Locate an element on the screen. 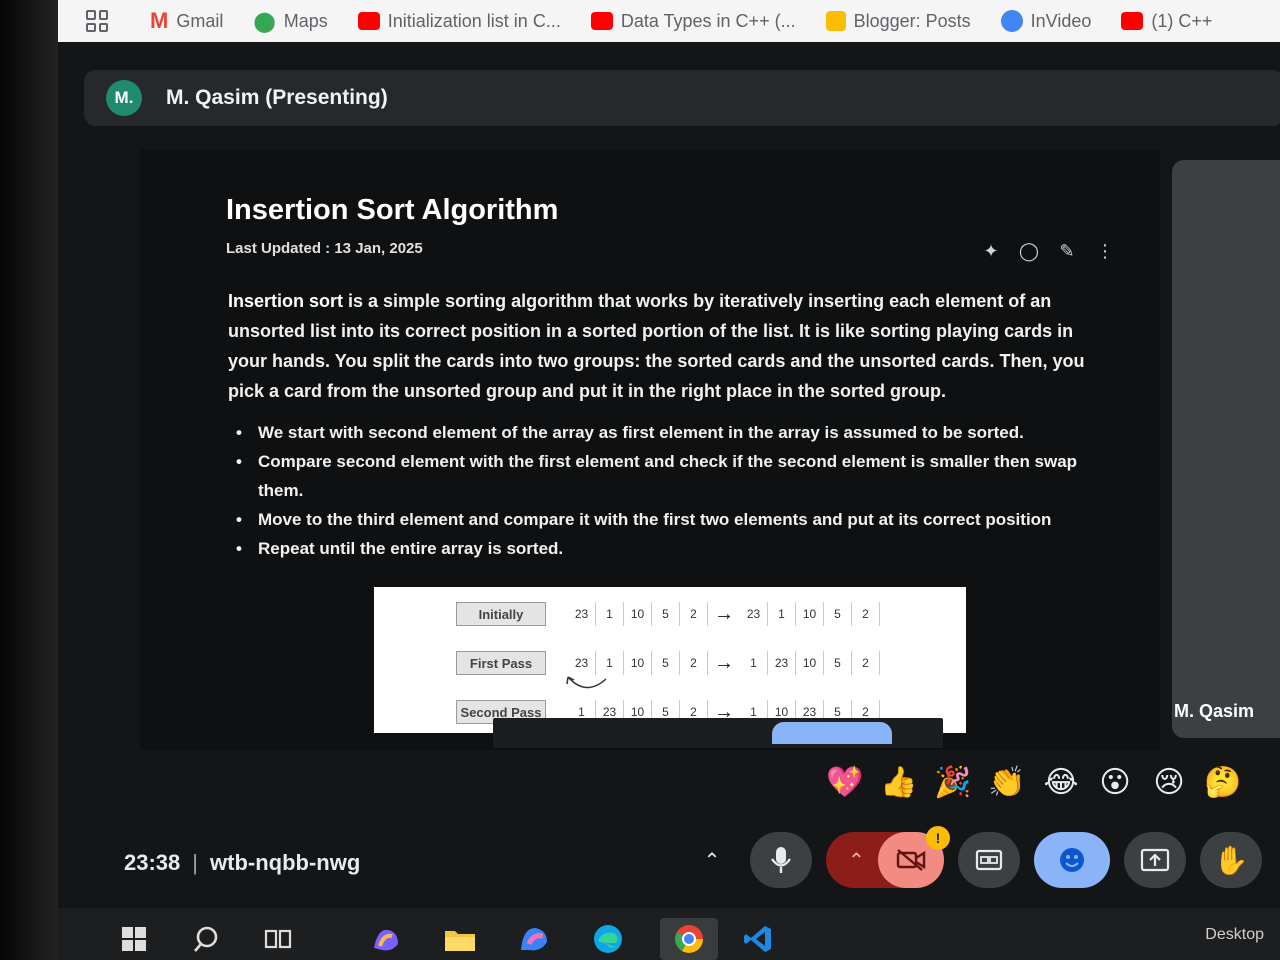  diagram-row-first-pass: First Pass 23 1 10 5 2 → 1 23 10 5 2 is located at coordinates (668, 663).